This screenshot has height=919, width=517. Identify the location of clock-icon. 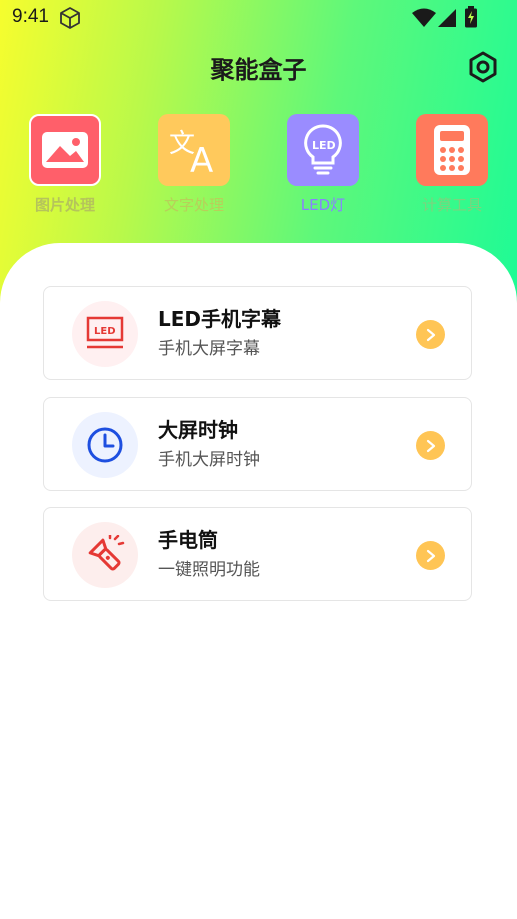
(105, 445).